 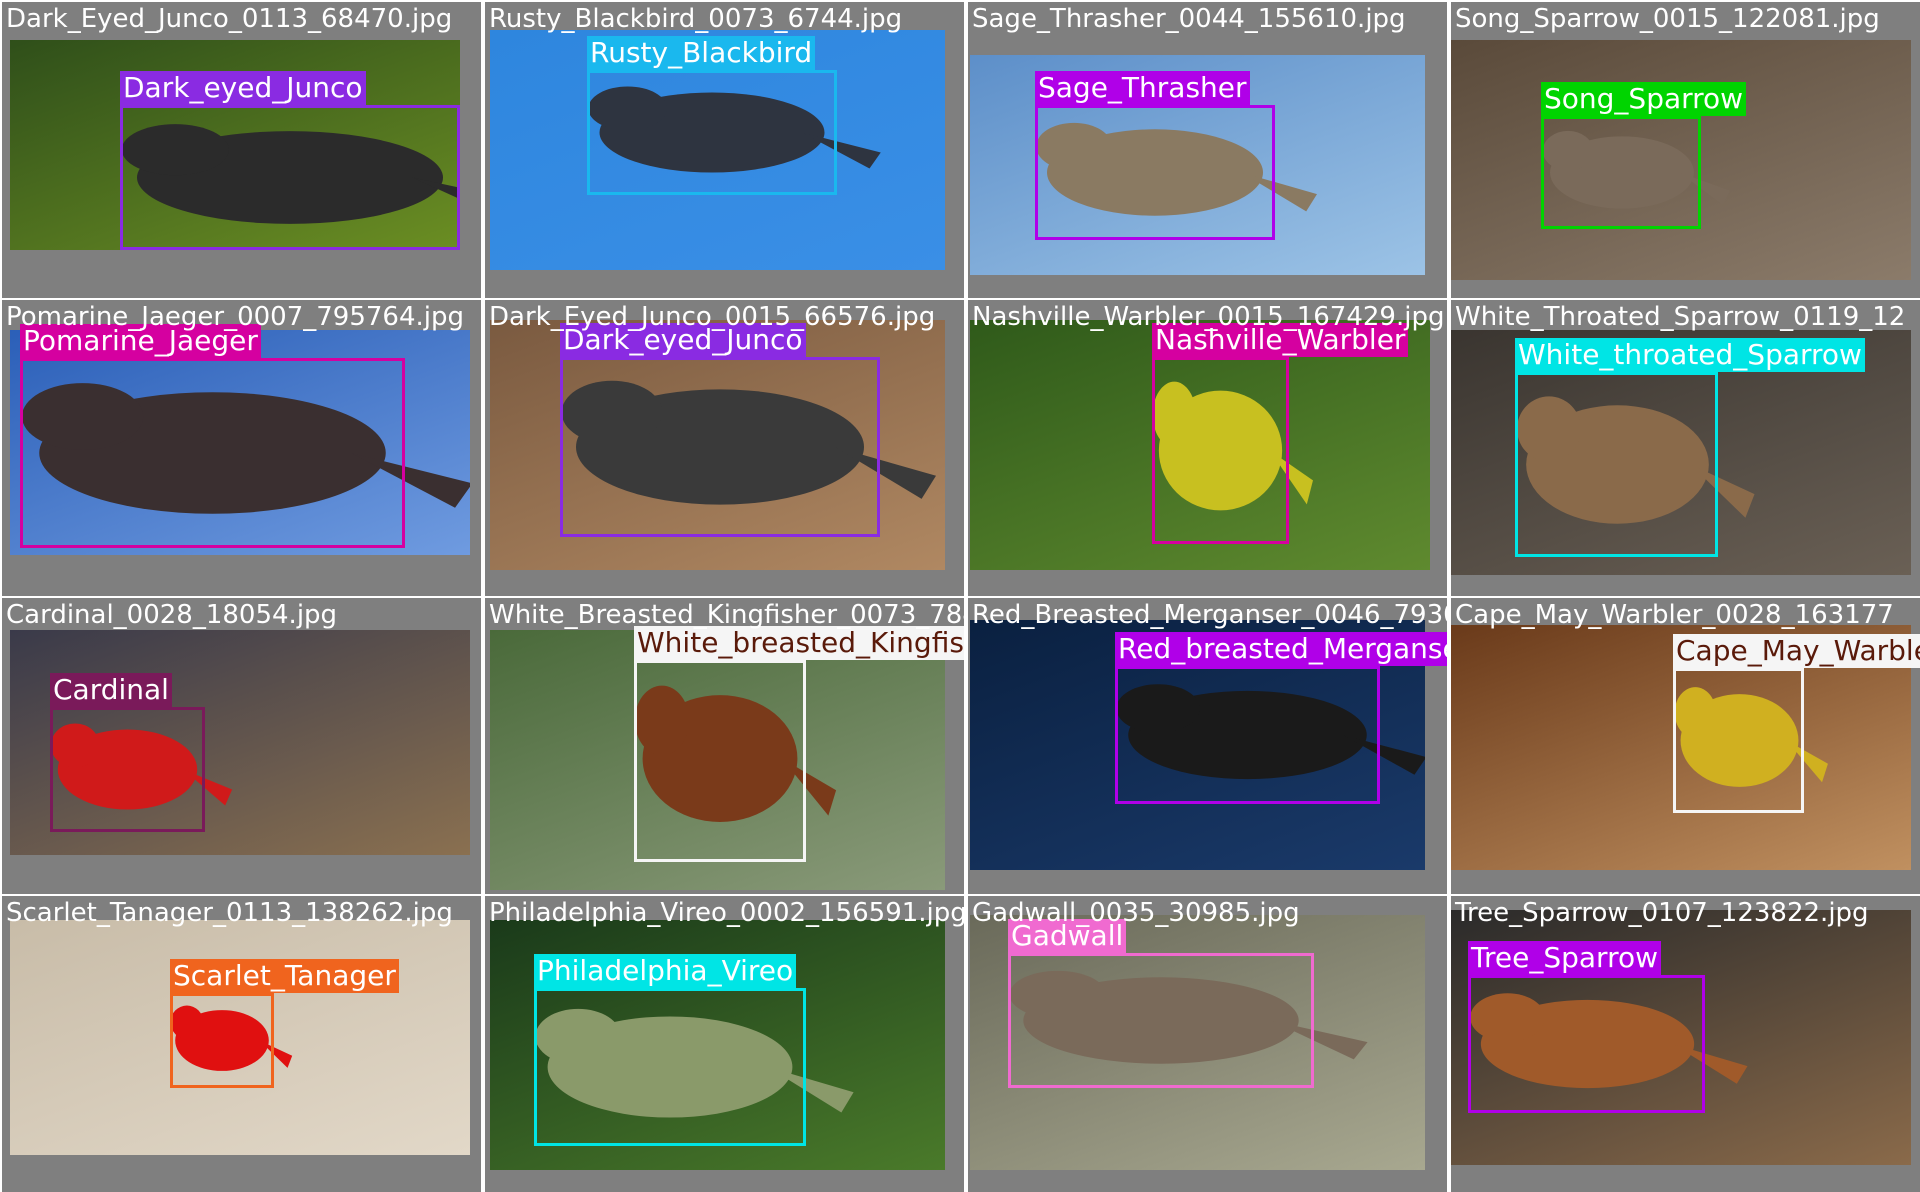 What do you see at coordinates (1644, 155) in the screenshot?
I see `detection-box: Song_Sparrow` at bounding box center [1644, 155].